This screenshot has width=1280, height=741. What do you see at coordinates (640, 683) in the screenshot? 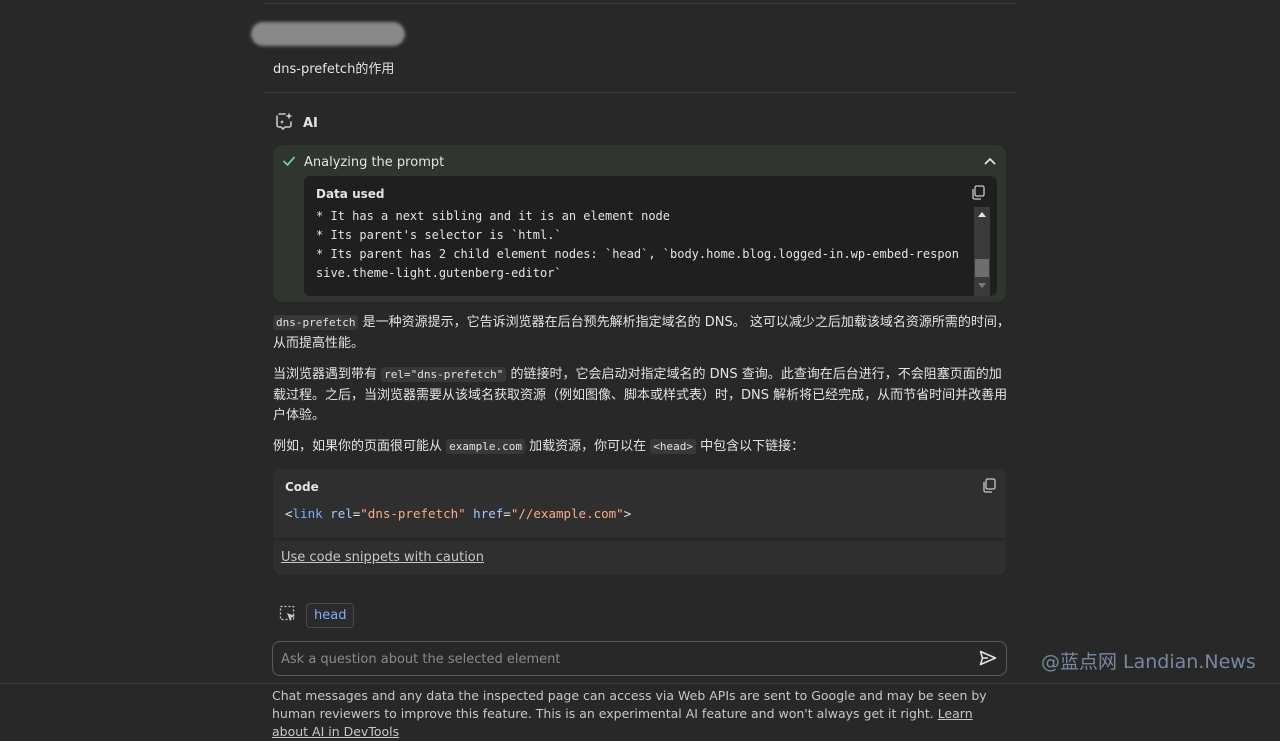
I see `footer-divider` at bounding box center [640, 683].